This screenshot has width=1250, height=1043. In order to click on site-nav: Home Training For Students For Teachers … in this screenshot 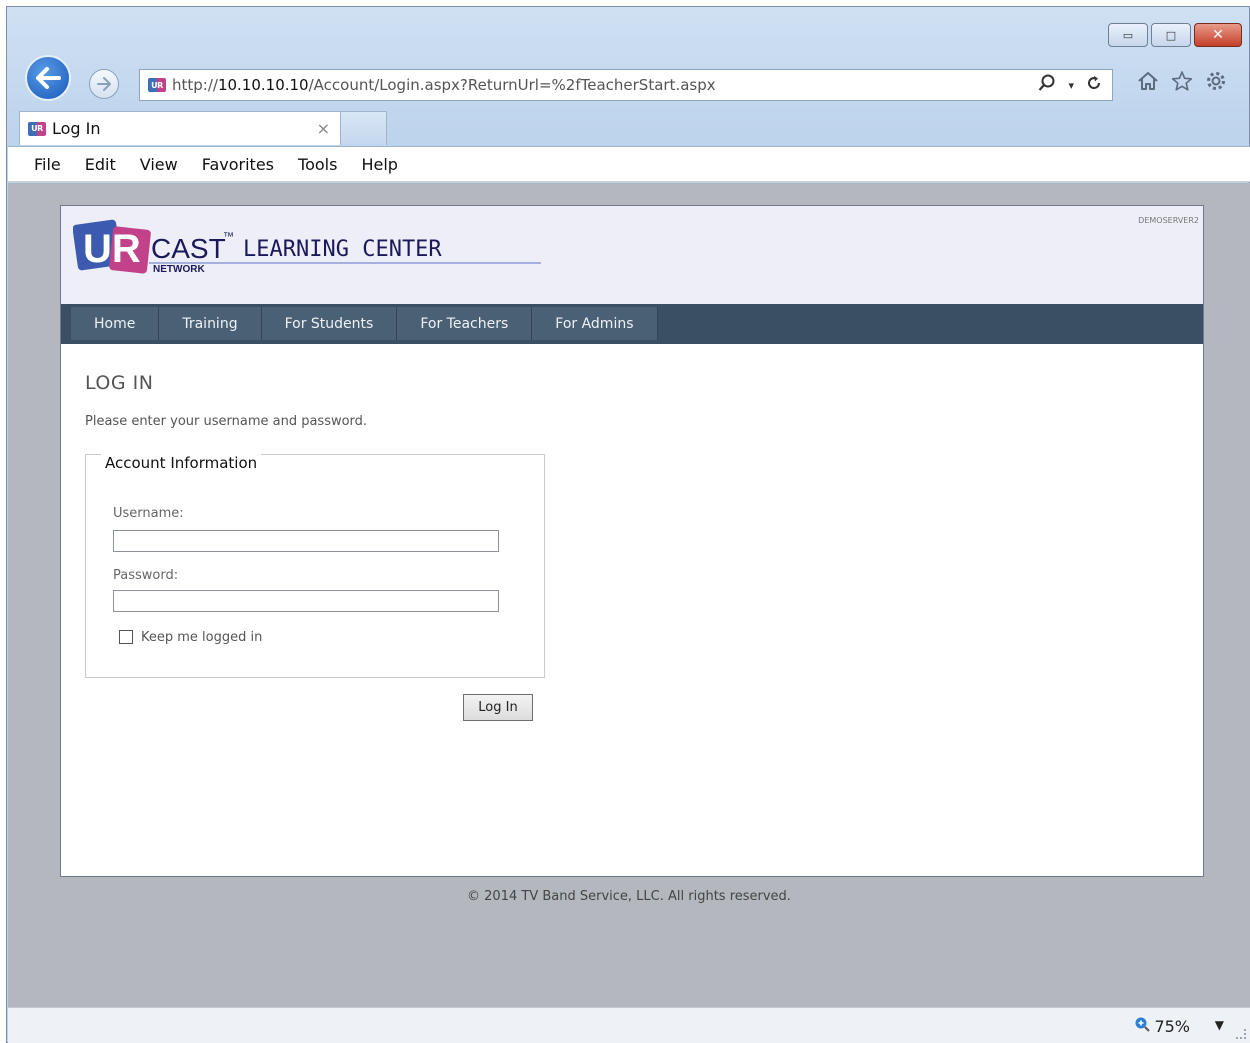, I will do `click(632, 324)`.